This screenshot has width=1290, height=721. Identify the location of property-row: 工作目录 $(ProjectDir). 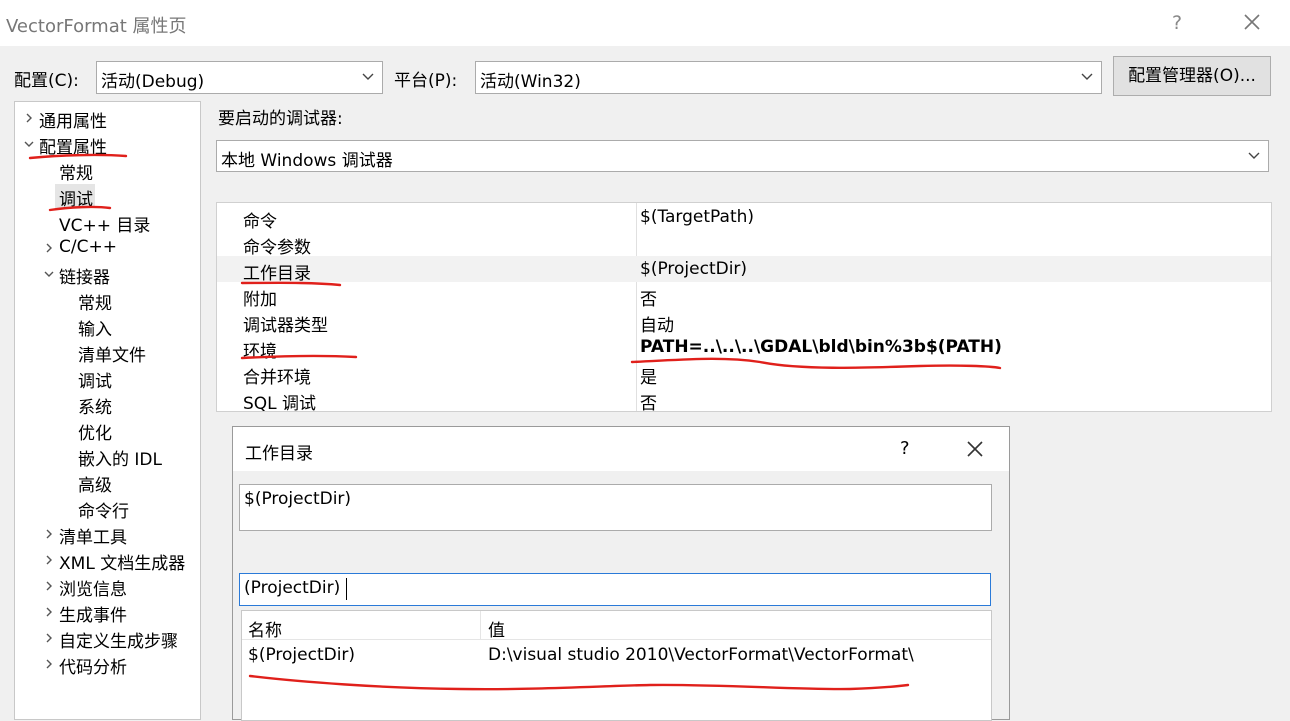
(744, 270).